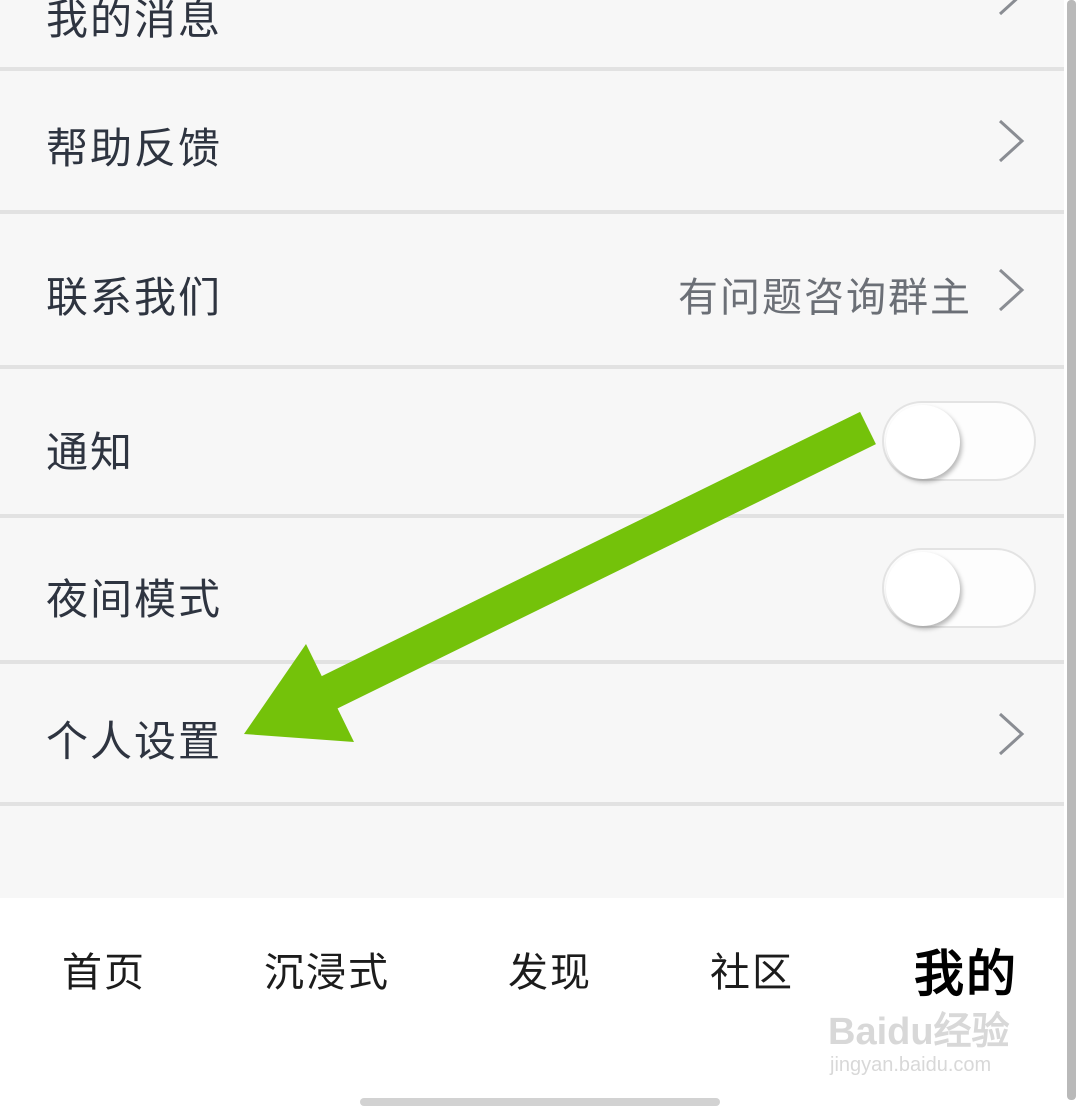  Describe the element at coordinates (825, 298) in the screenshot. I see `contact-hint-text: 有问题咨询群主` at that location.